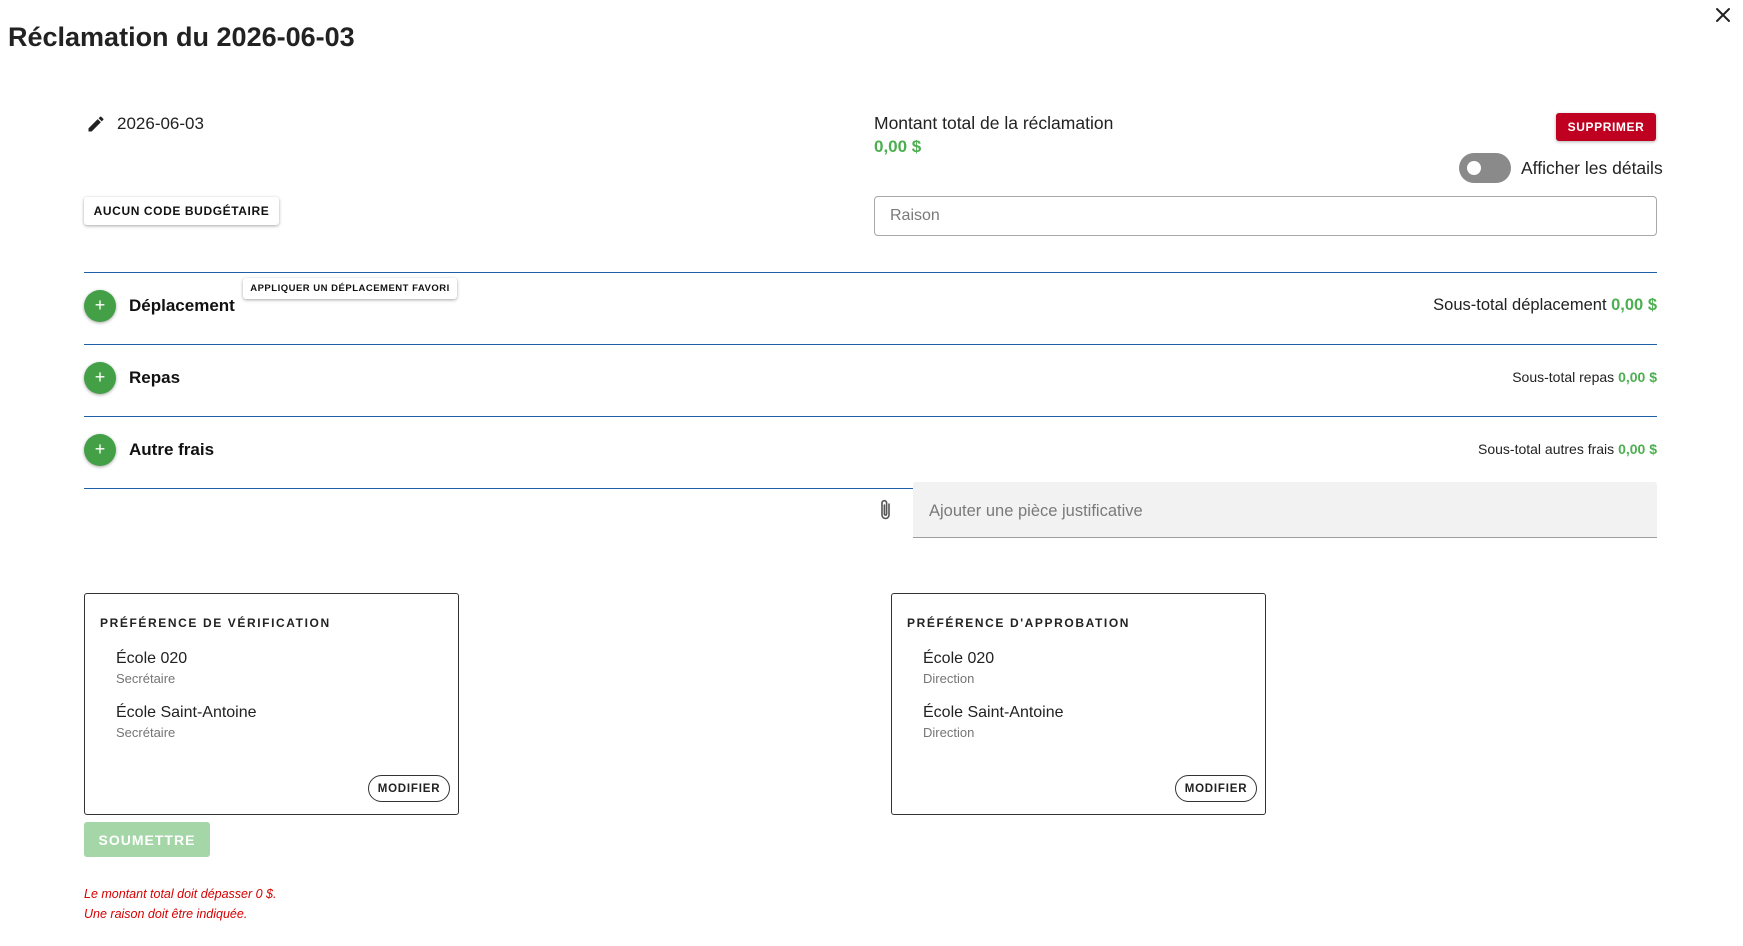  I want to click on section-title-other: Autre frais, so click(172, 449).